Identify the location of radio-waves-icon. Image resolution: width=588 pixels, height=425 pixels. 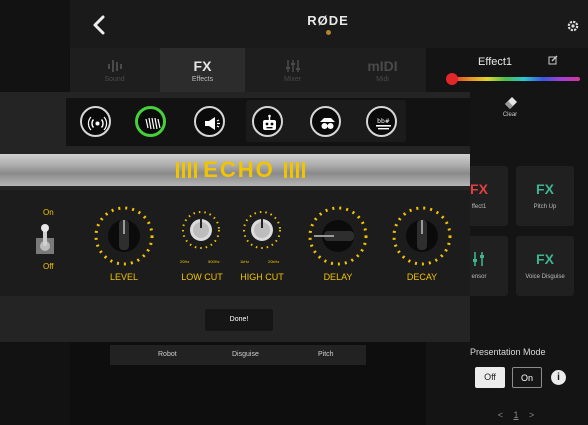
(95, 121).